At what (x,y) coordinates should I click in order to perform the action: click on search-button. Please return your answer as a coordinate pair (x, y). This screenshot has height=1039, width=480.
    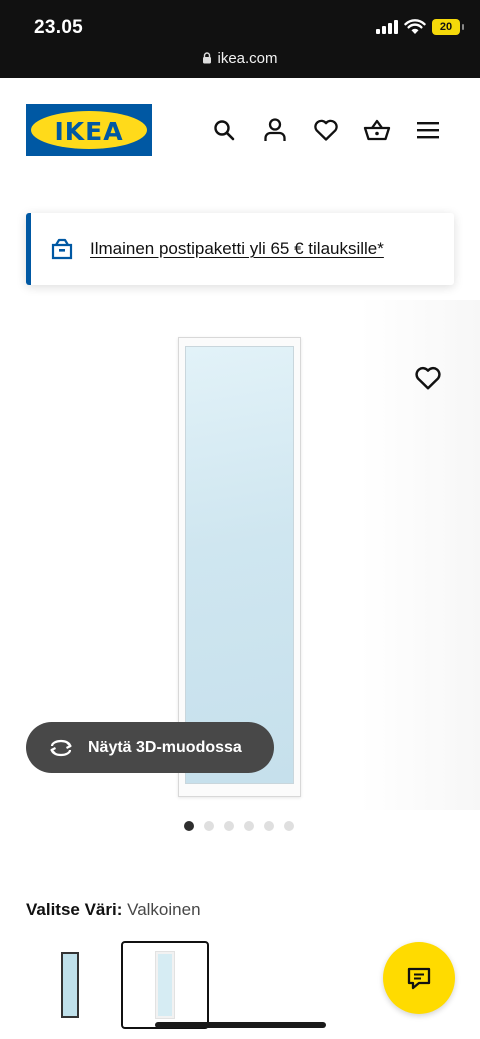
    Looking at the image, I should click on (224, 130).